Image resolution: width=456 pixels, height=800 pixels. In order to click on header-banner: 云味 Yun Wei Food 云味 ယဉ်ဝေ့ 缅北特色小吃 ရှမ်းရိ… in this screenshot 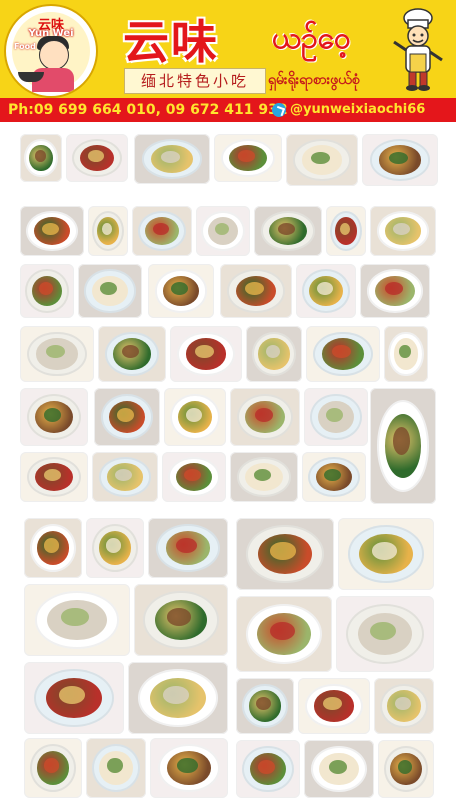, I will do `click(228, 49)`.